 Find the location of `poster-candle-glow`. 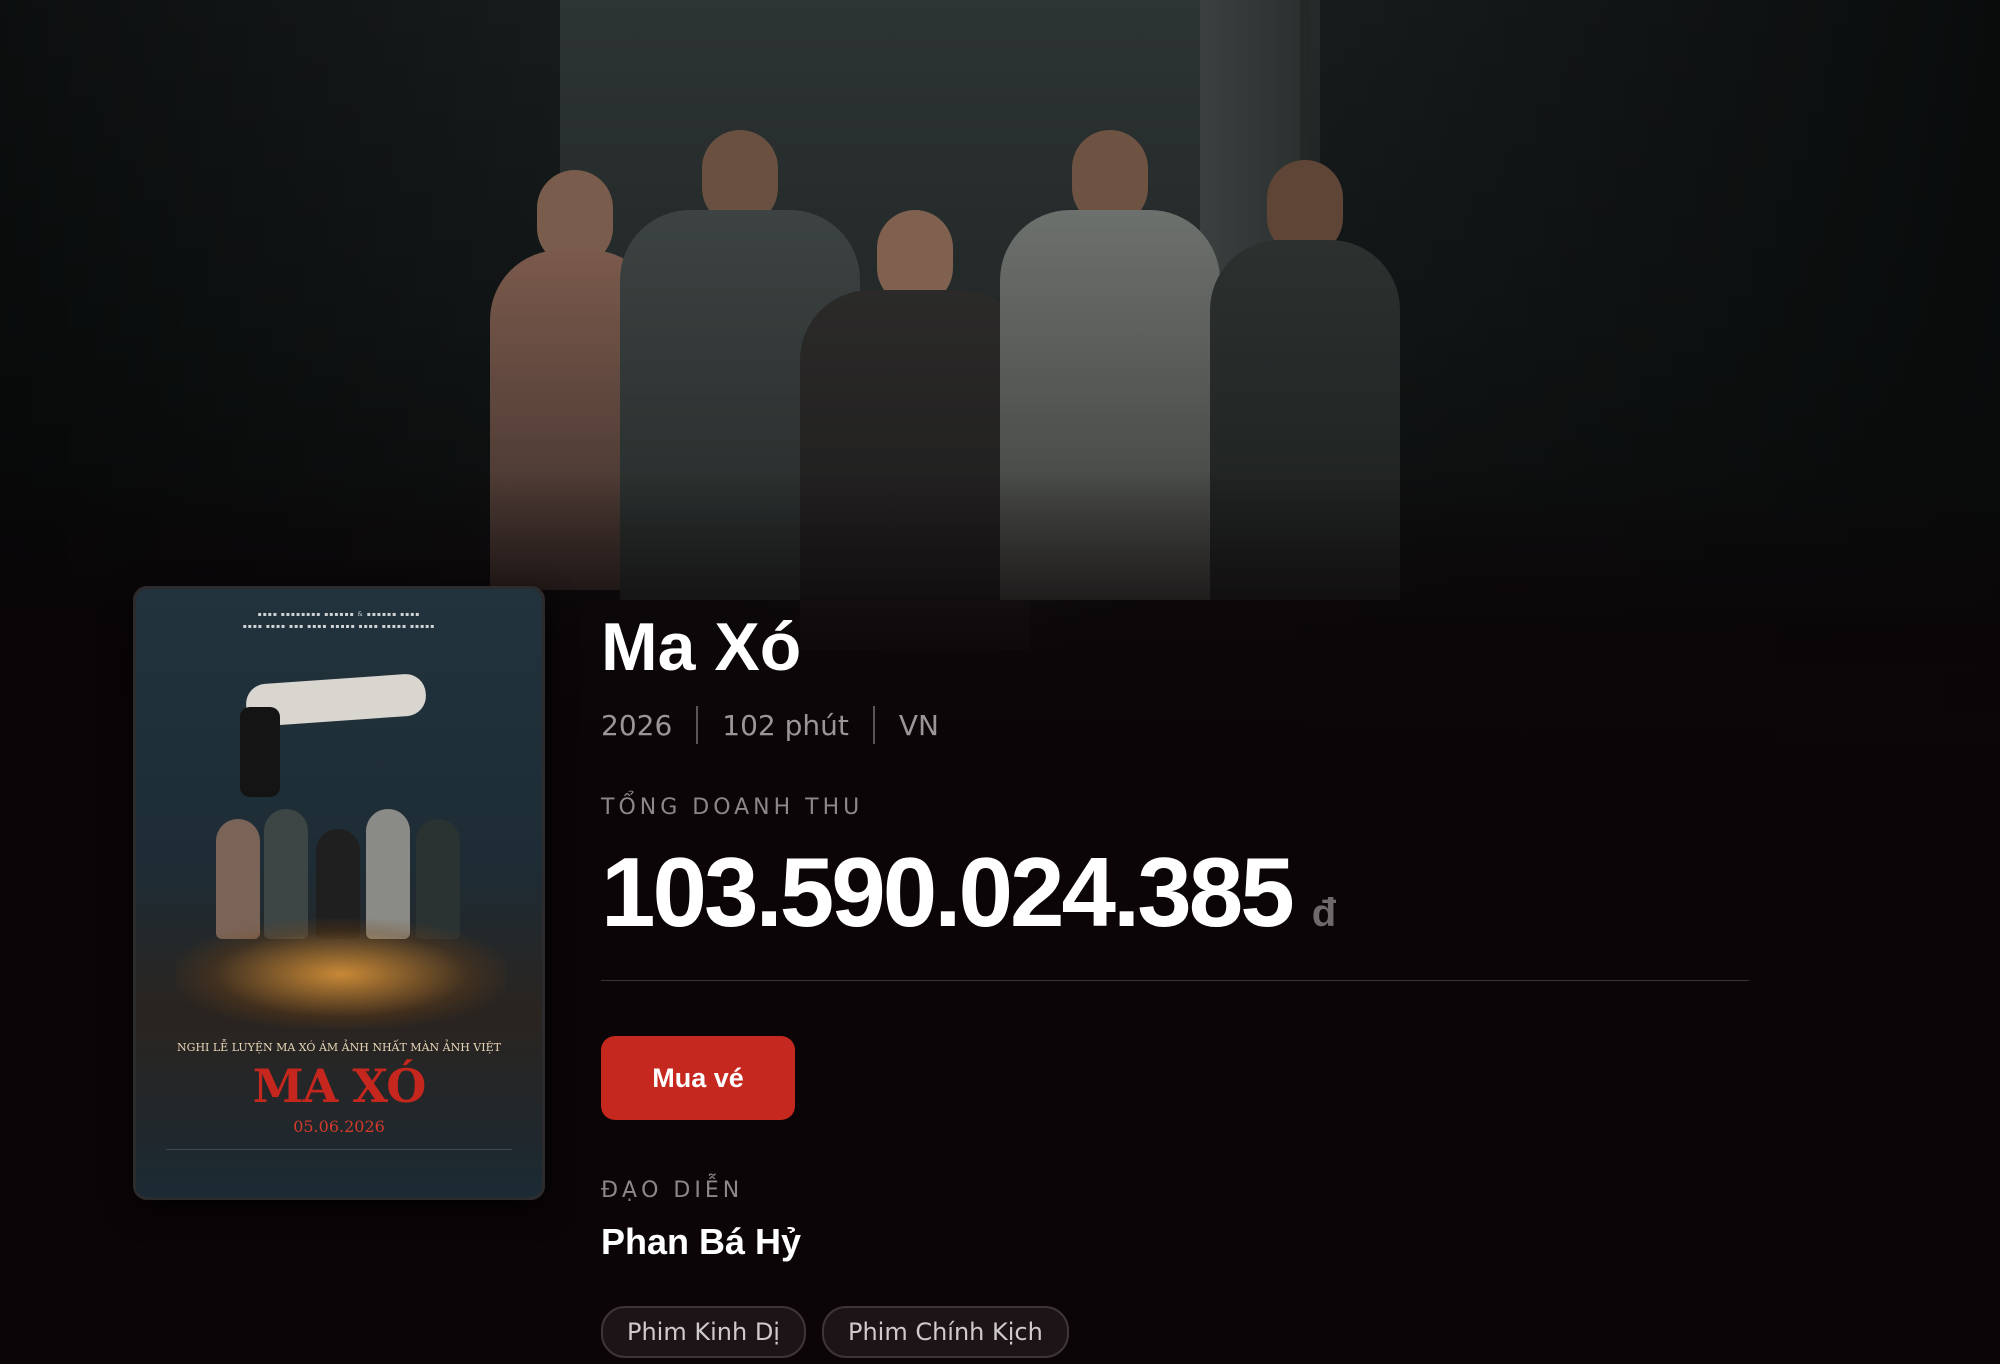

poster-candle-glow is located at coordinates (341, 974).